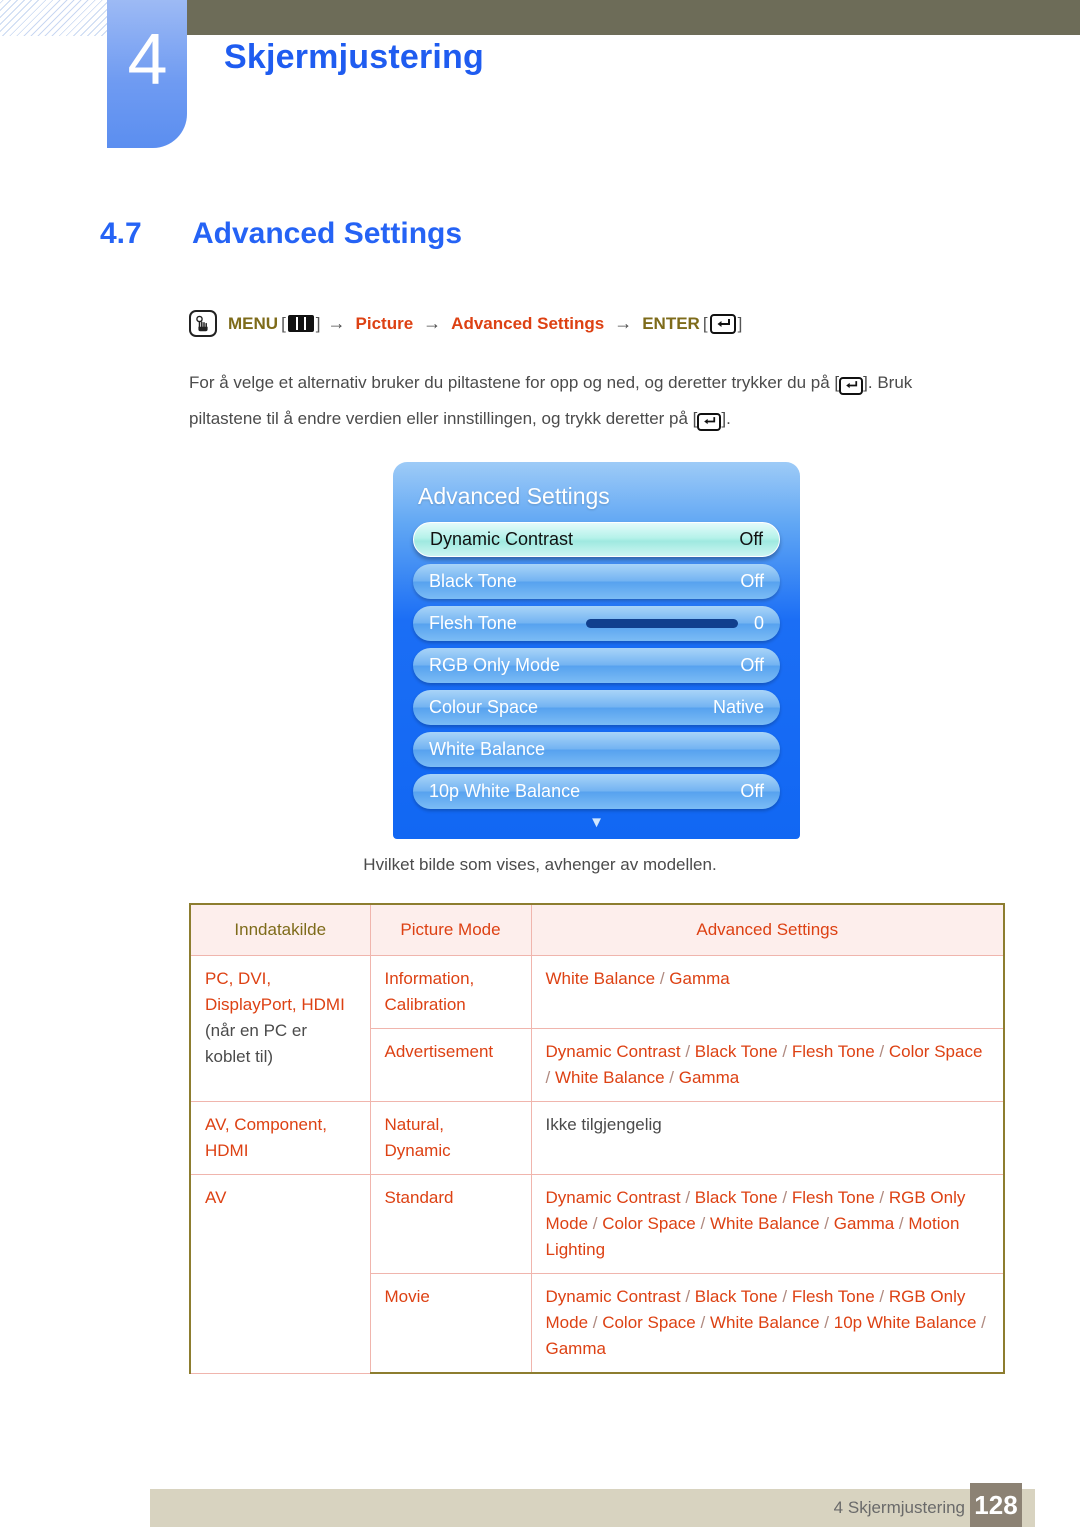  Describe the element at coordinates (439, 1051) in the screenshot. I see `picture-mode-line: Advertisement` at that location.